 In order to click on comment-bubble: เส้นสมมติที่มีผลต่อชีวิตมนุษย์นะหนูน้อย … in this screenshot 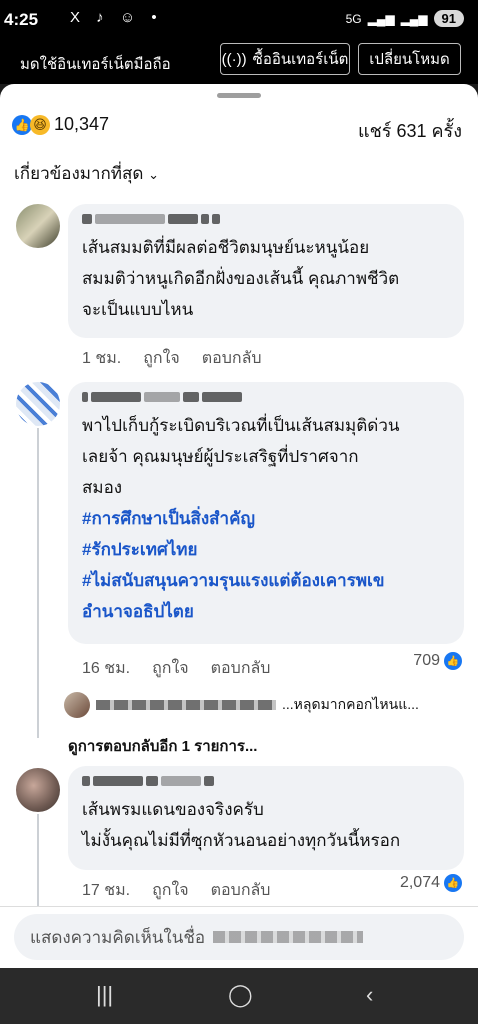, I will do `click(266, 271)`.